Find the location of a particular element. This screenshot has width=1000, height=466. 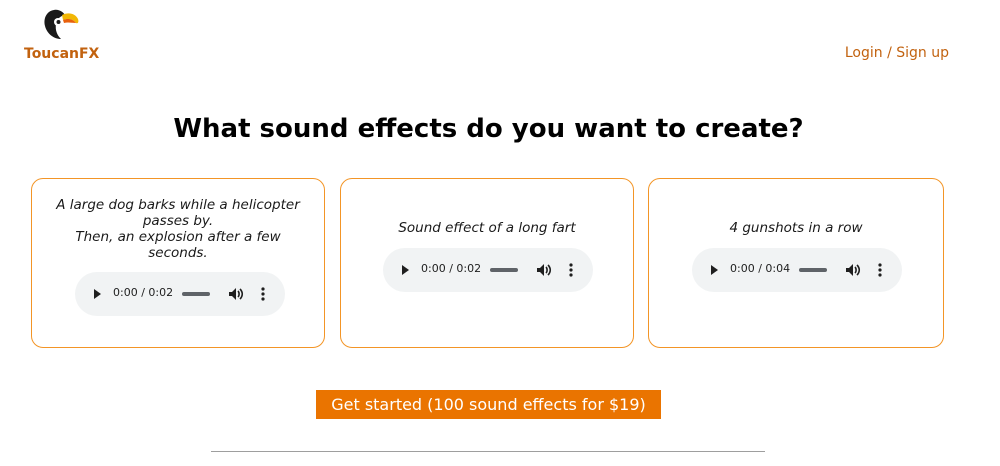

example-prompt: 4 gunshots in a row is located at coordinates (796, 228).